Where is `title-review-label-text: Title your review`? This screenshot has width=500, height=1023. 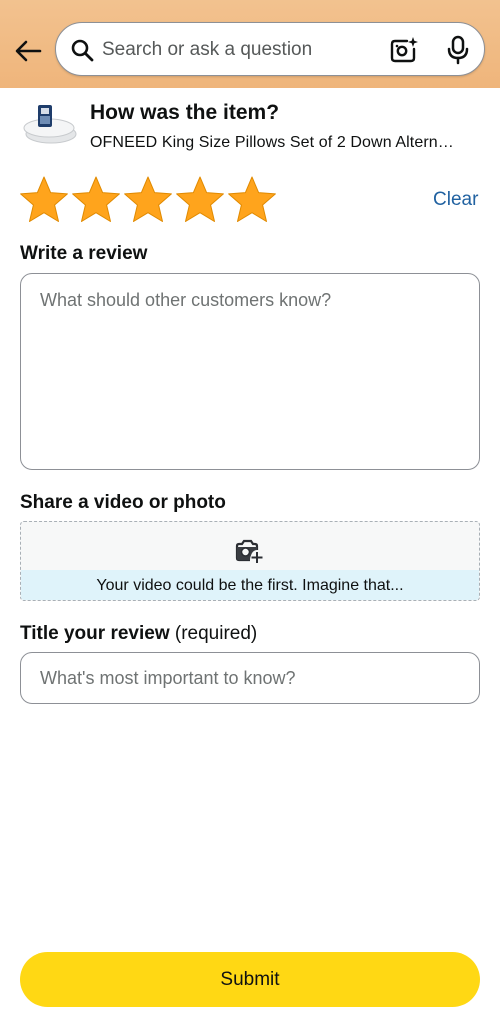 title-review-label-text: Title your review is located at coordinates (95, 633).